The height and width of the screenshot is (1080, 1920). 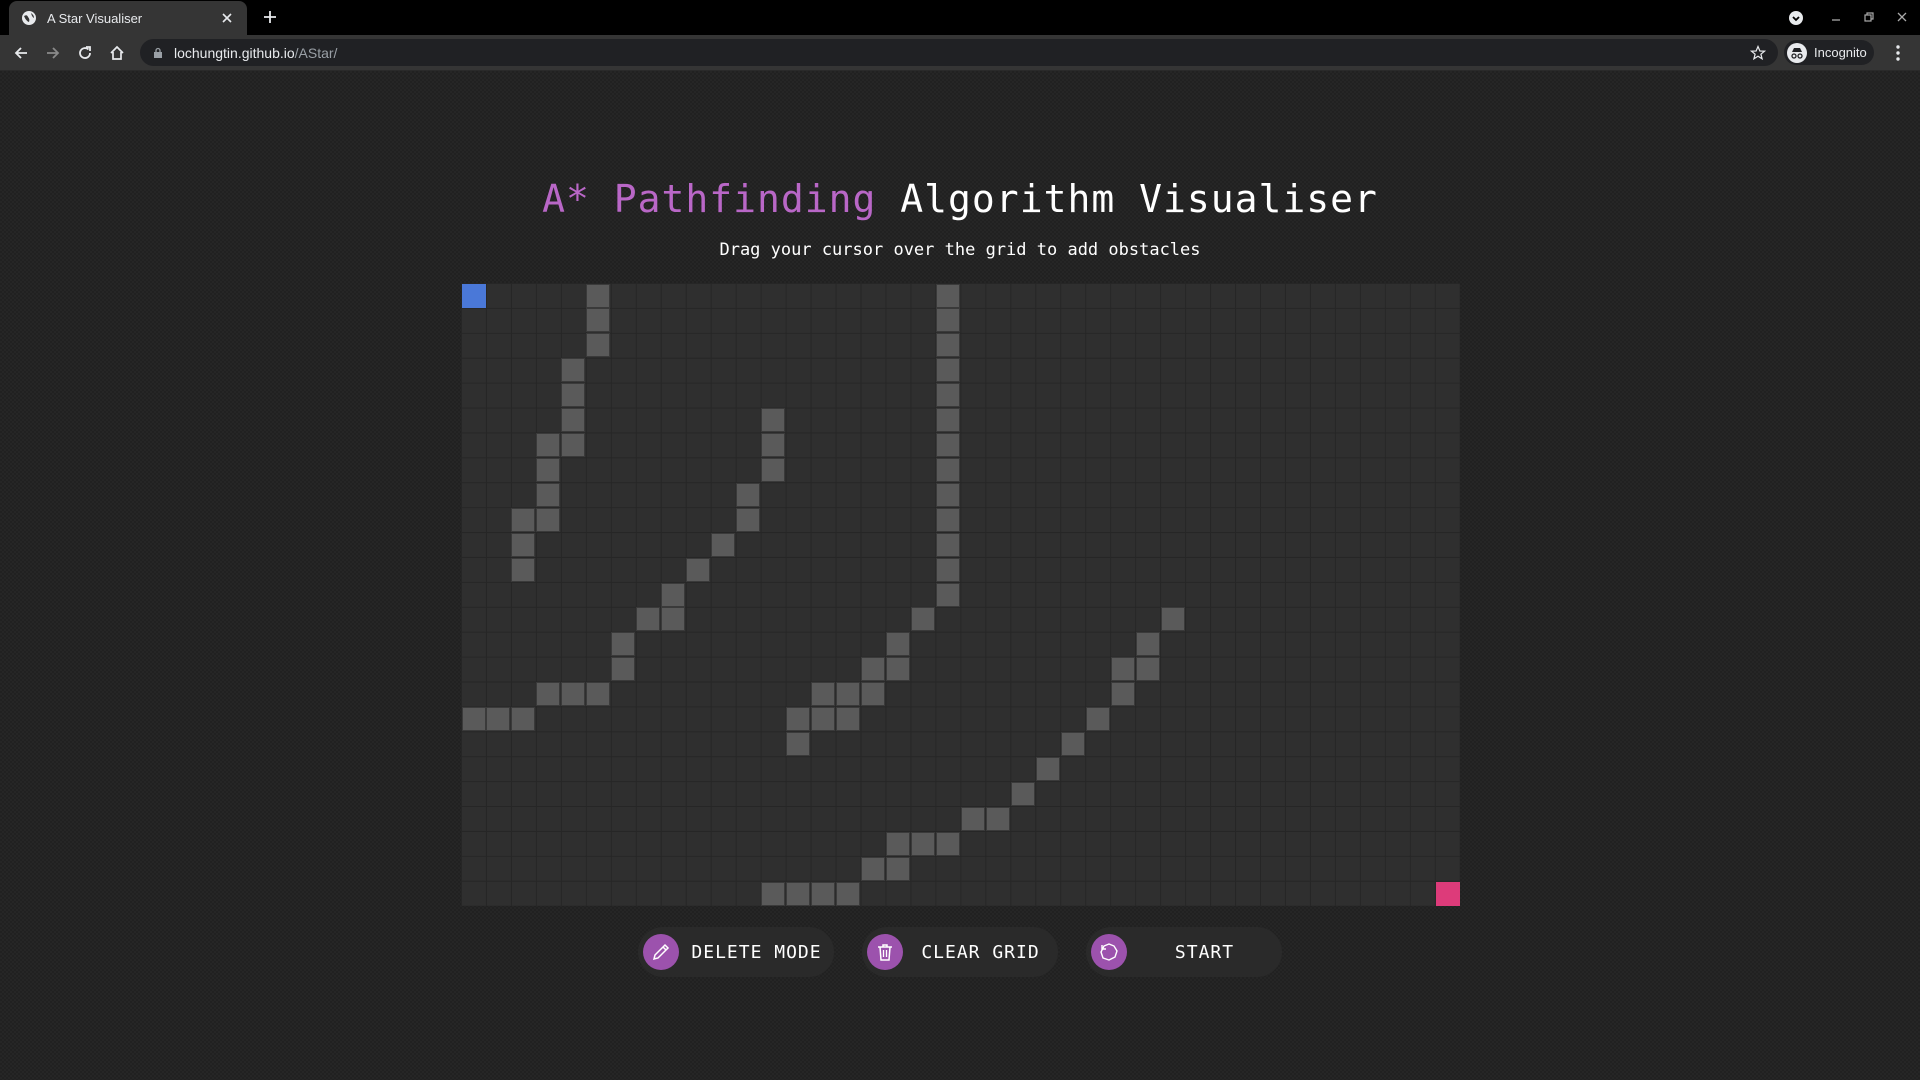 I want to click on end-node, so click(x=1447, y=893).